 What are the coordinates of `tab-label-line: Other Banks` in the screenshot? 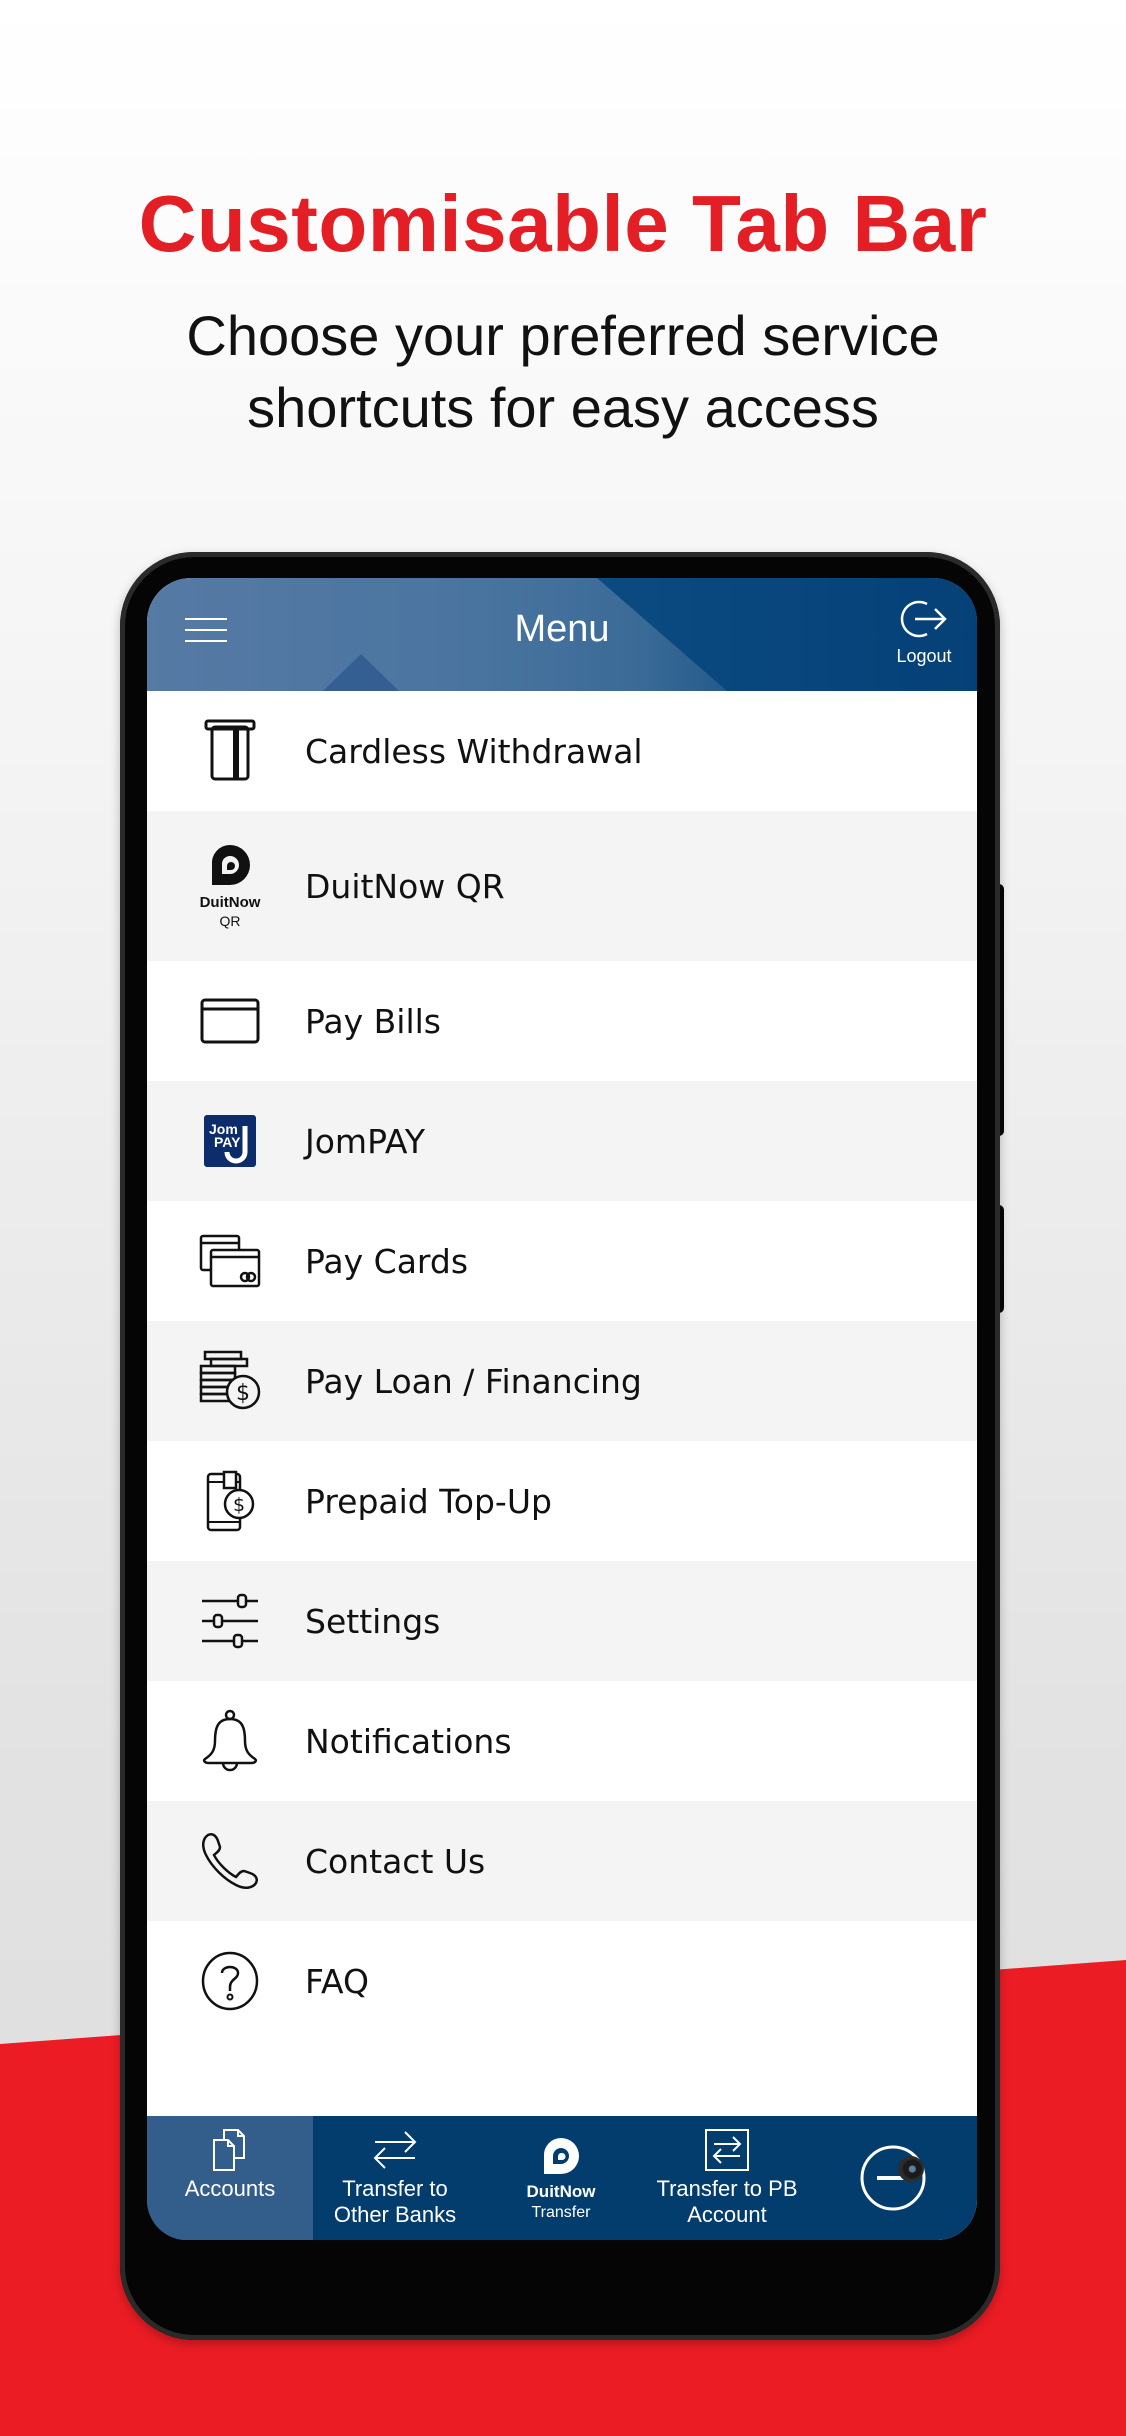 It's located at (395, 2214).